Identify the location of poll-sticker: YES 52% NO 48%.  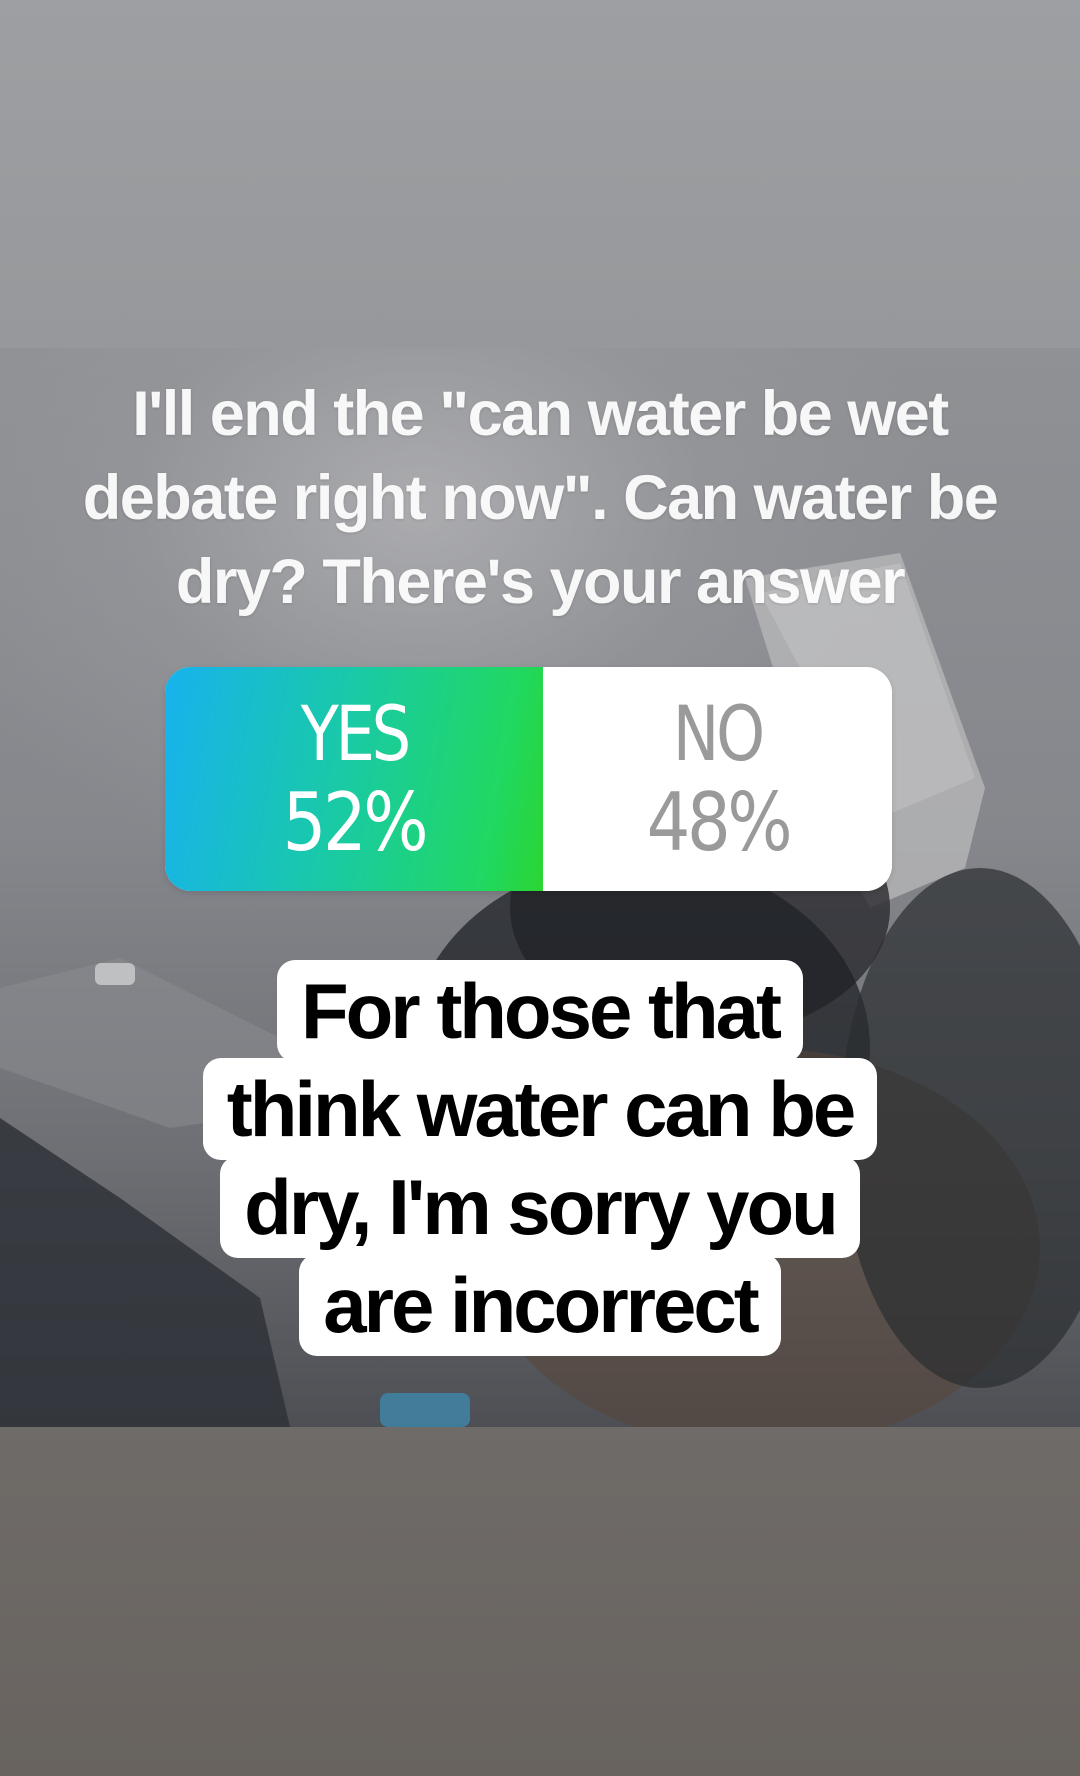
(528, 779).